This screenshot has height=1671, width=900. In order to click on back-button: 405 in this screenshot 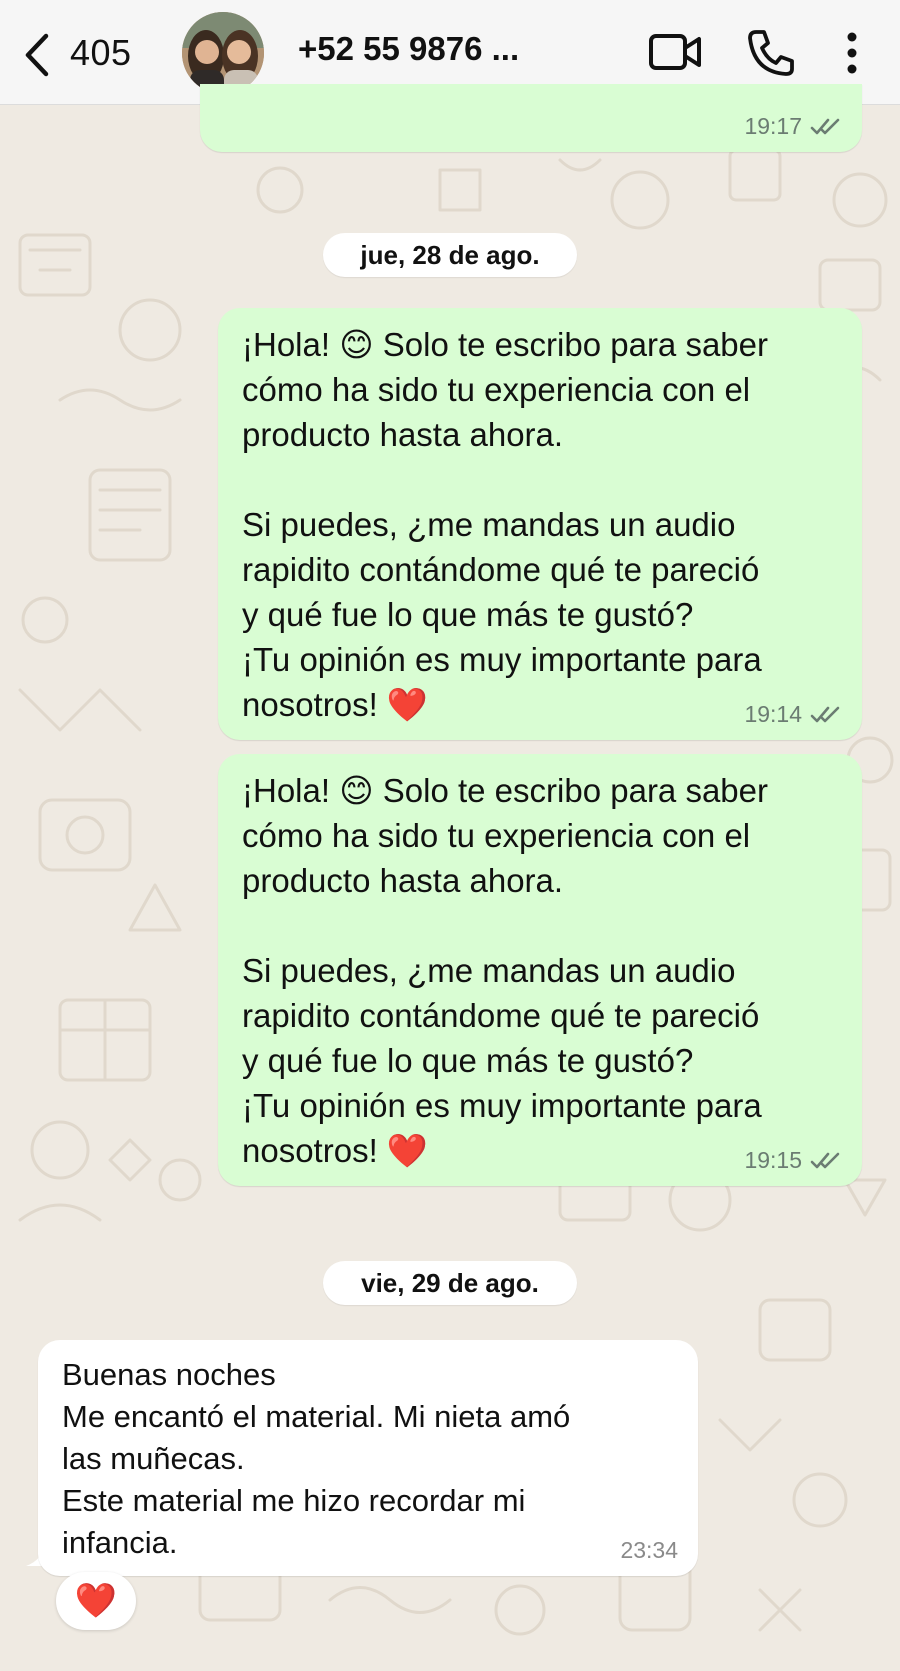, I will do `click(93, 54)`.